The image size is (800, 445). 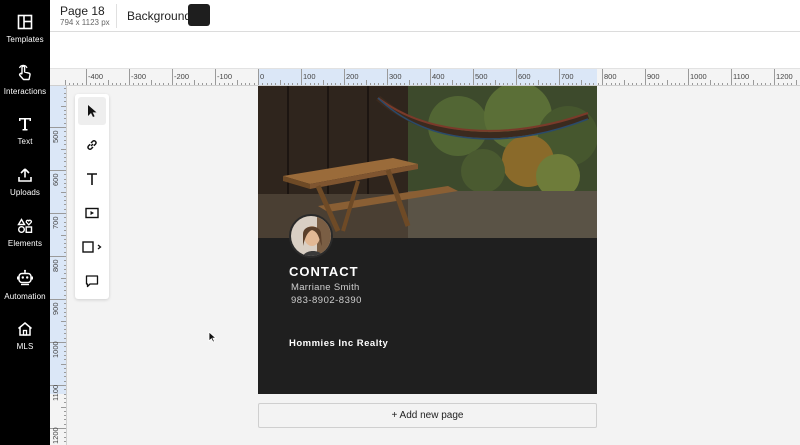 I want to click on contact-phone: 983-8902-8390, so click(x=326, y=300).